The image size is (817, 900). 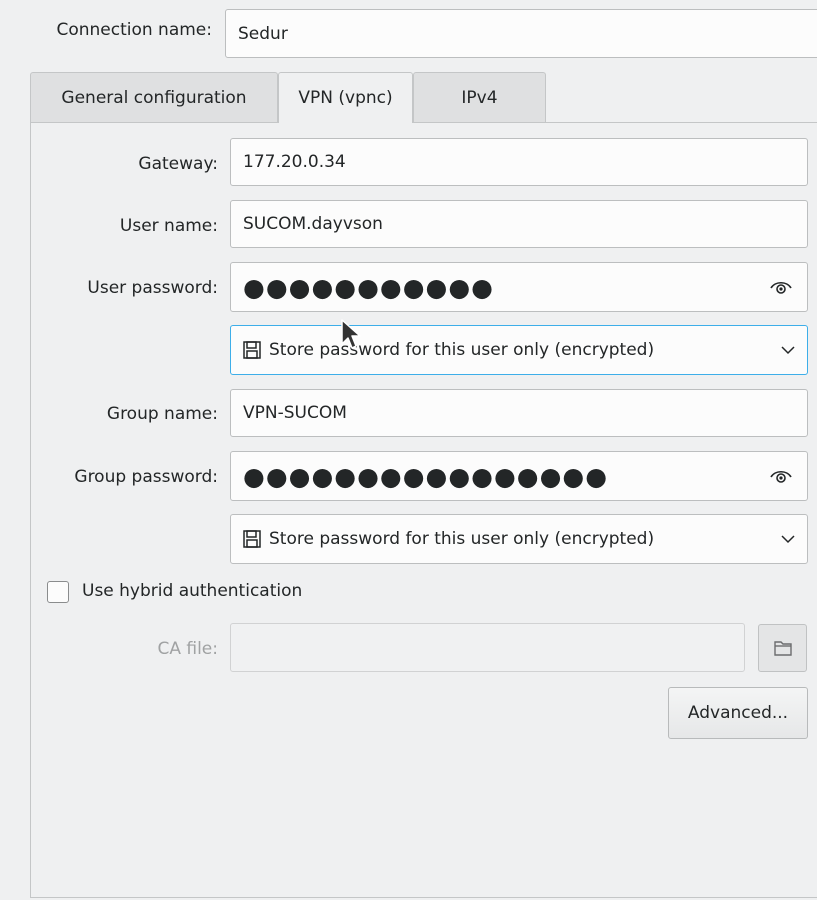 I want to click on gateway-label: Gateway:, so click(x=178, y=164).